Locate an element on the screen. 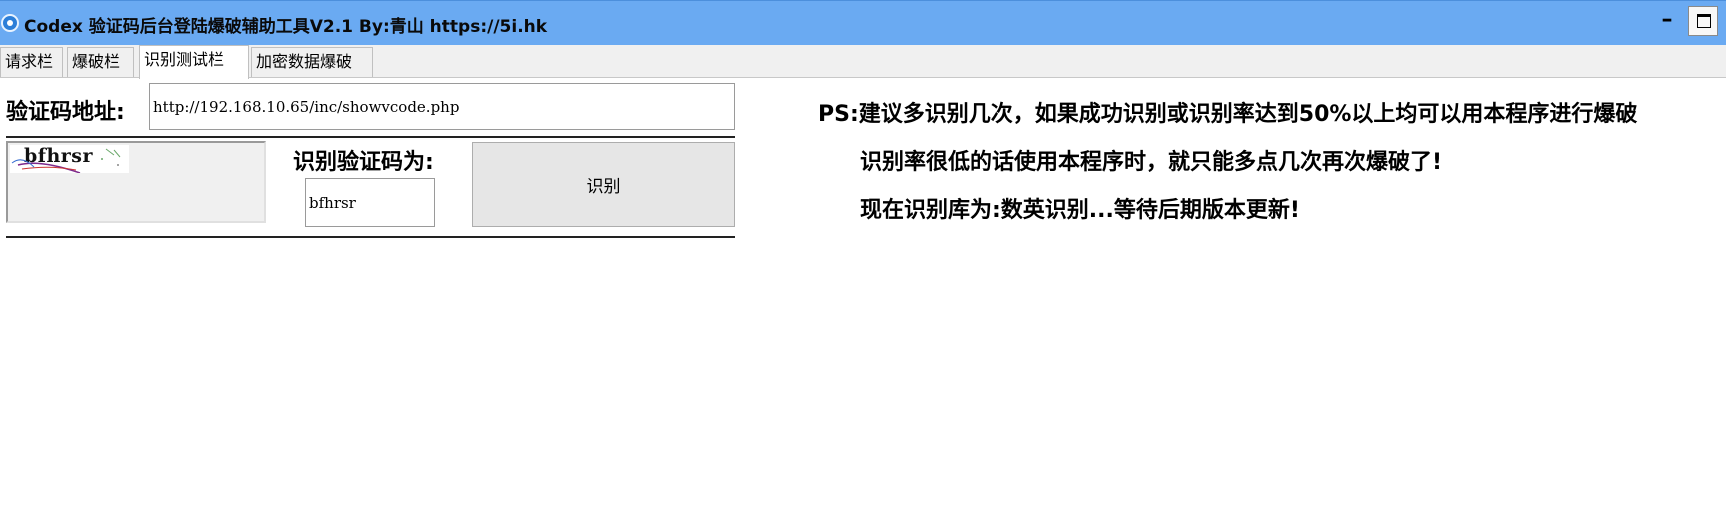 This screenshot has width=1726, height=520. captcha-noise is located at coordinates (66, 160).